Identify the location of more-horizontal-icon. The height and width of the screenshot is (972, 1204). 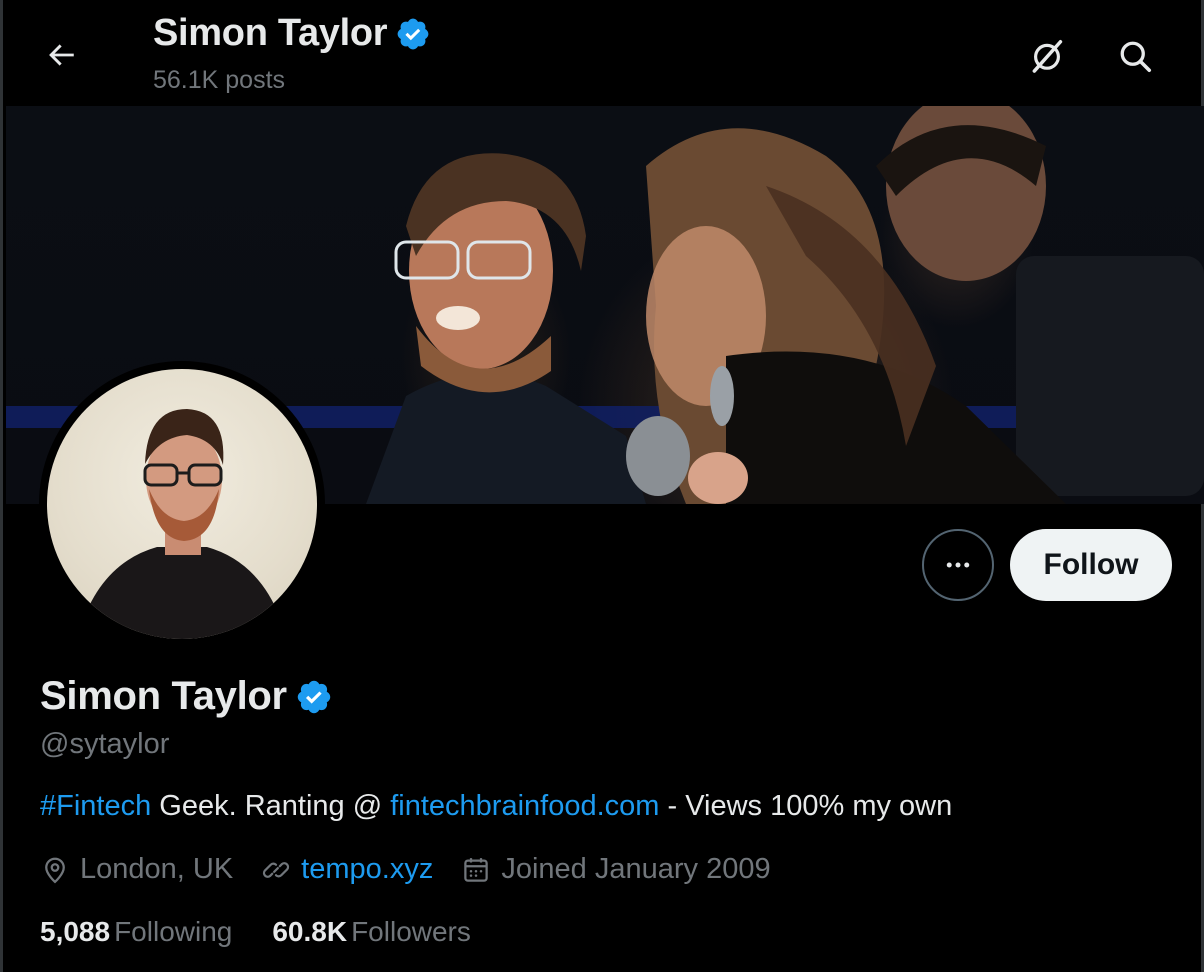
(958, 565).